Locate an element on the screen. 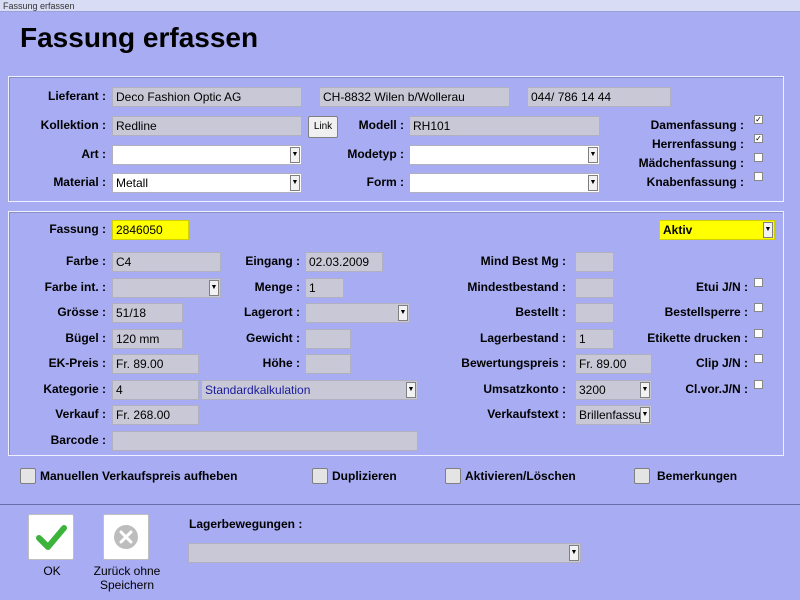 Image resolution: width=800 pixels, height=600 pixels. menge-field: 1 is located at coordinates (324, 288).